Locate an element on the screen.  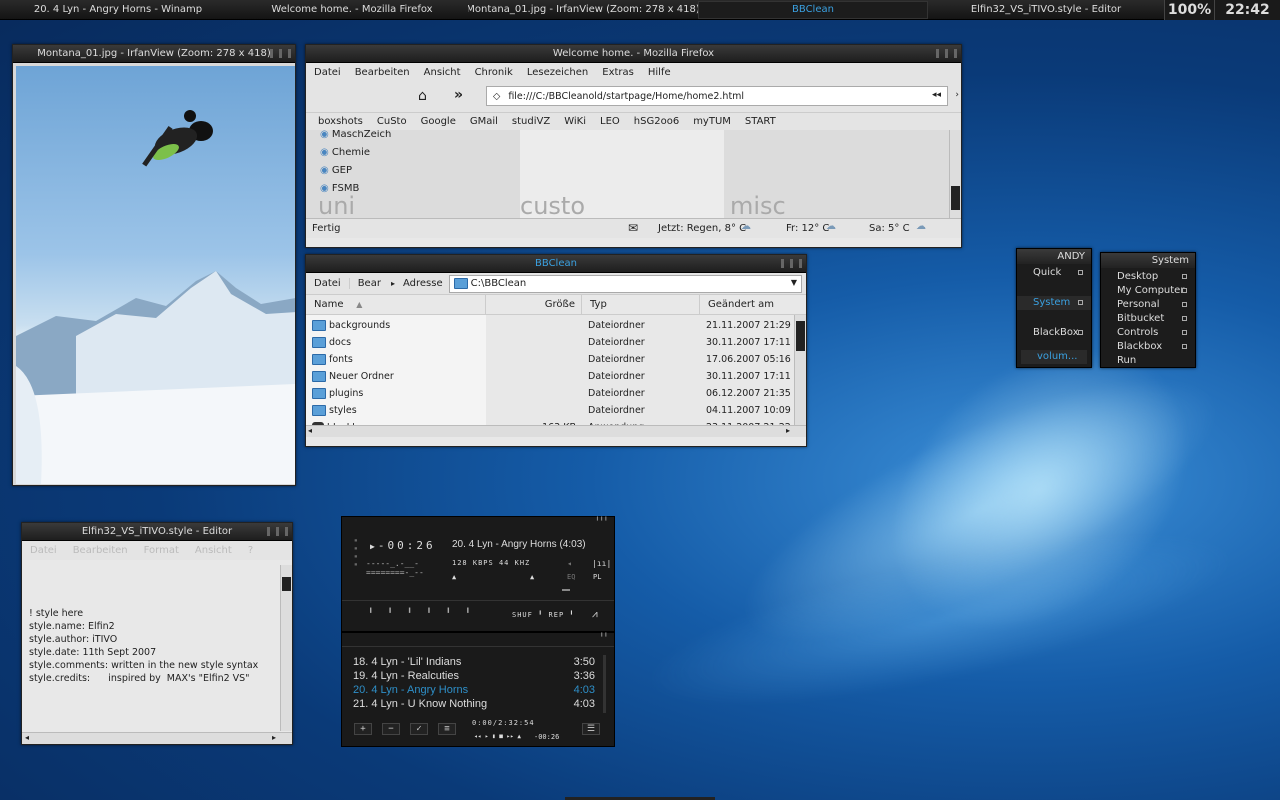
pl-toggle: PL is located at coordinates (597, 577).